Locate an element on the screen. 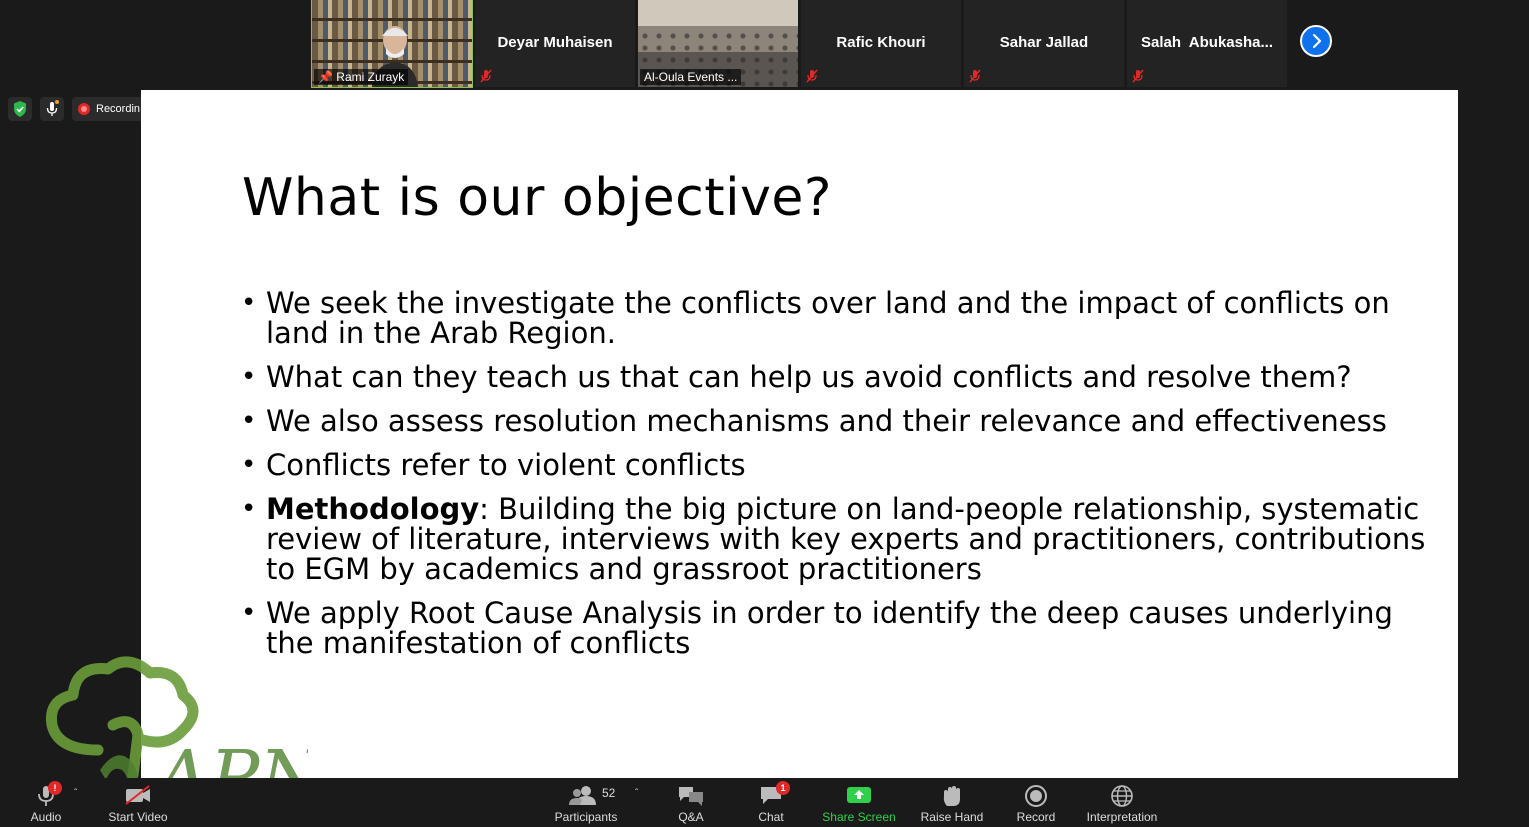 The height and width of the screenshot is (827, 1529). chat-unread-badge: 1 is located at coordinates (783, 788).